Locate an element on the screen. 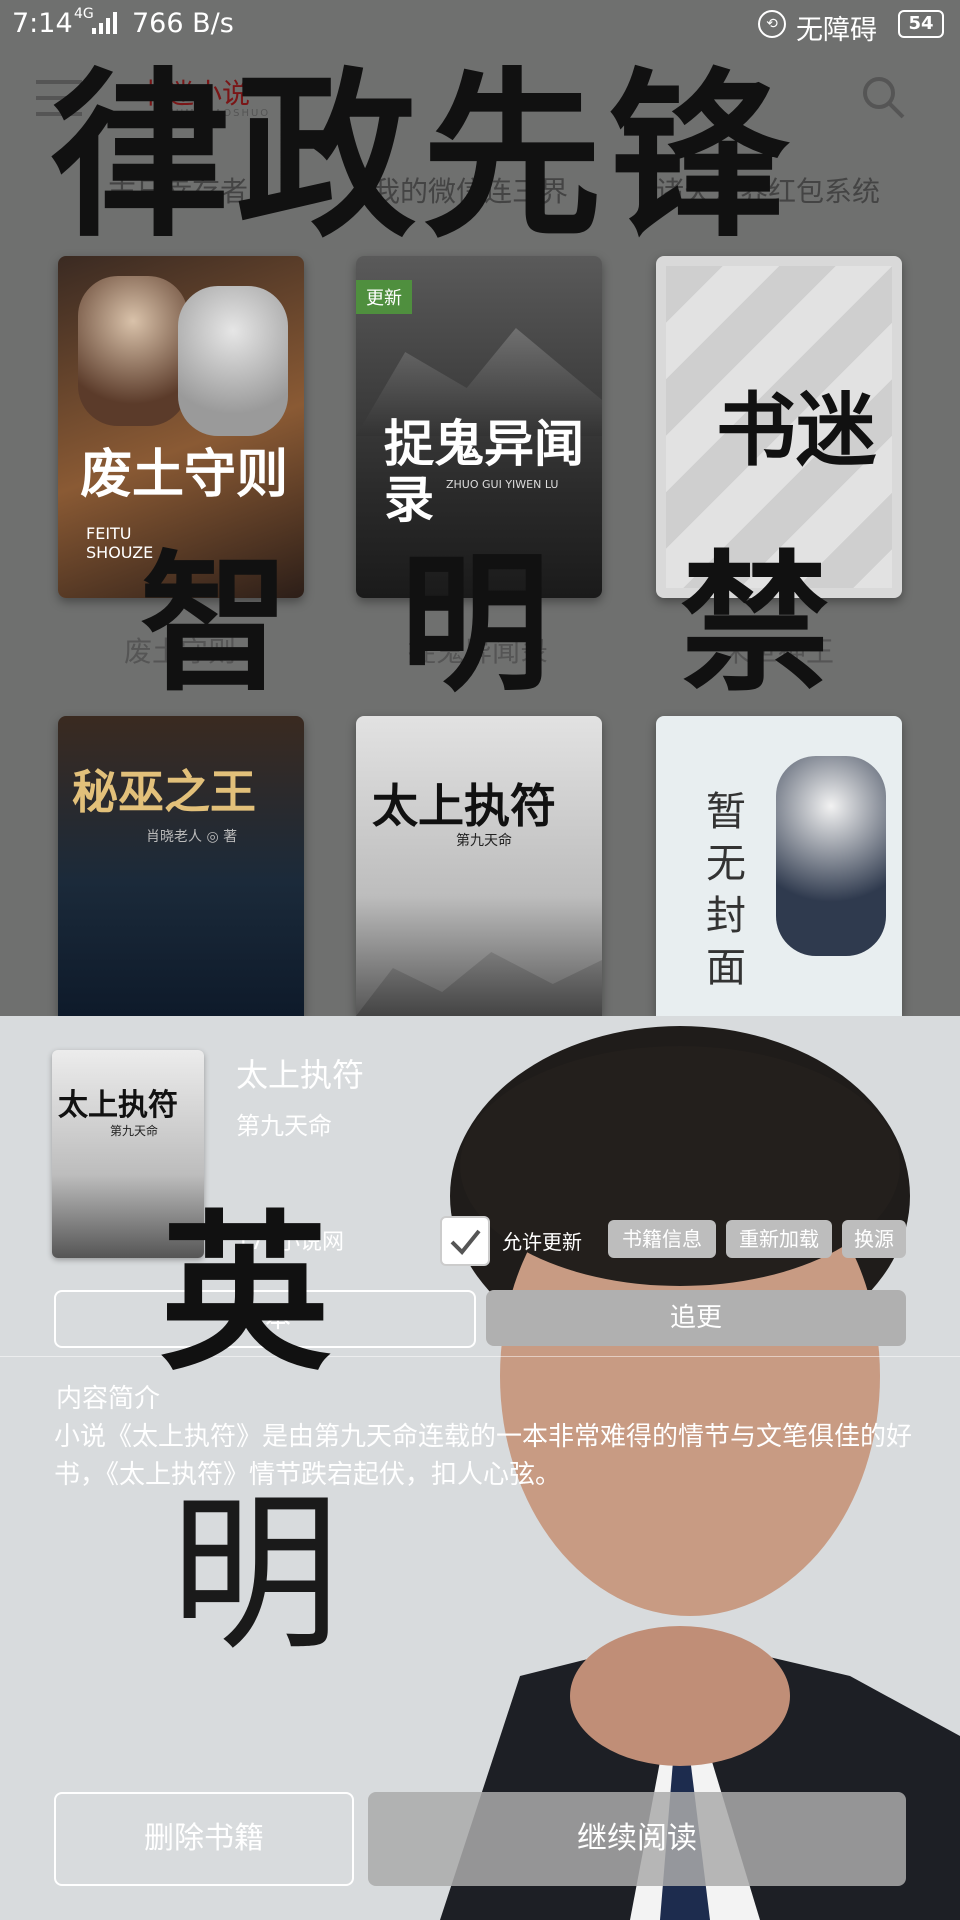 The width and height of the screenshot is (960, 1920). cover-title-art: 捉鬼异闻录 is located at coordinates (484, 471).